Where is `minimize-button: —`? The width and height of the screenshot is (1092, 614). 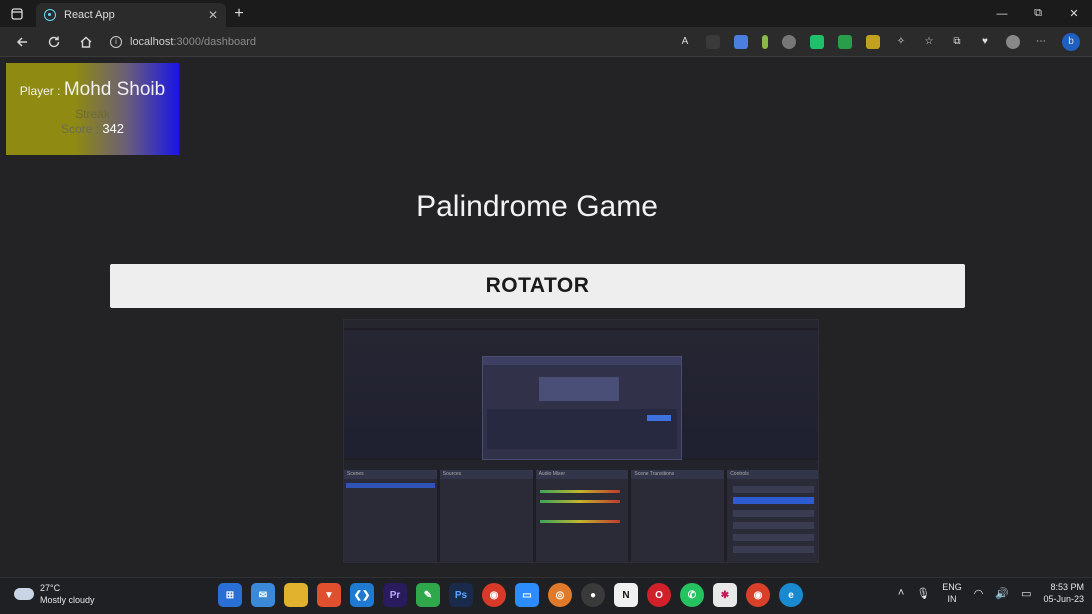 minimize-button: — is located at coordinates (1002, 13).